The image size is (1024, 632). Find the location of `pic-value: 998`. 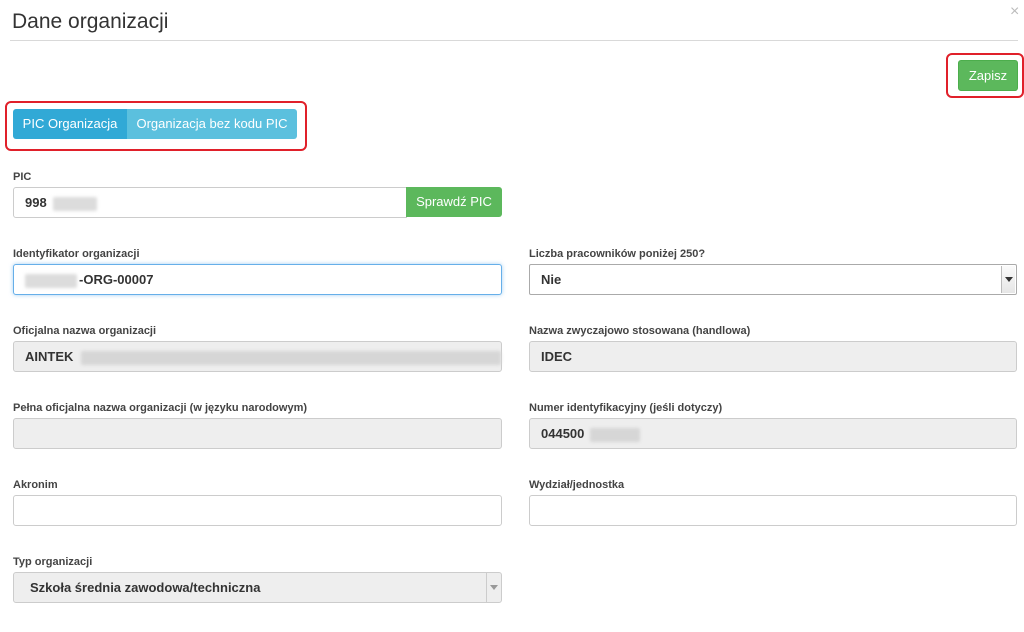

pic-value: 998 is located at coordinates (36, 202).